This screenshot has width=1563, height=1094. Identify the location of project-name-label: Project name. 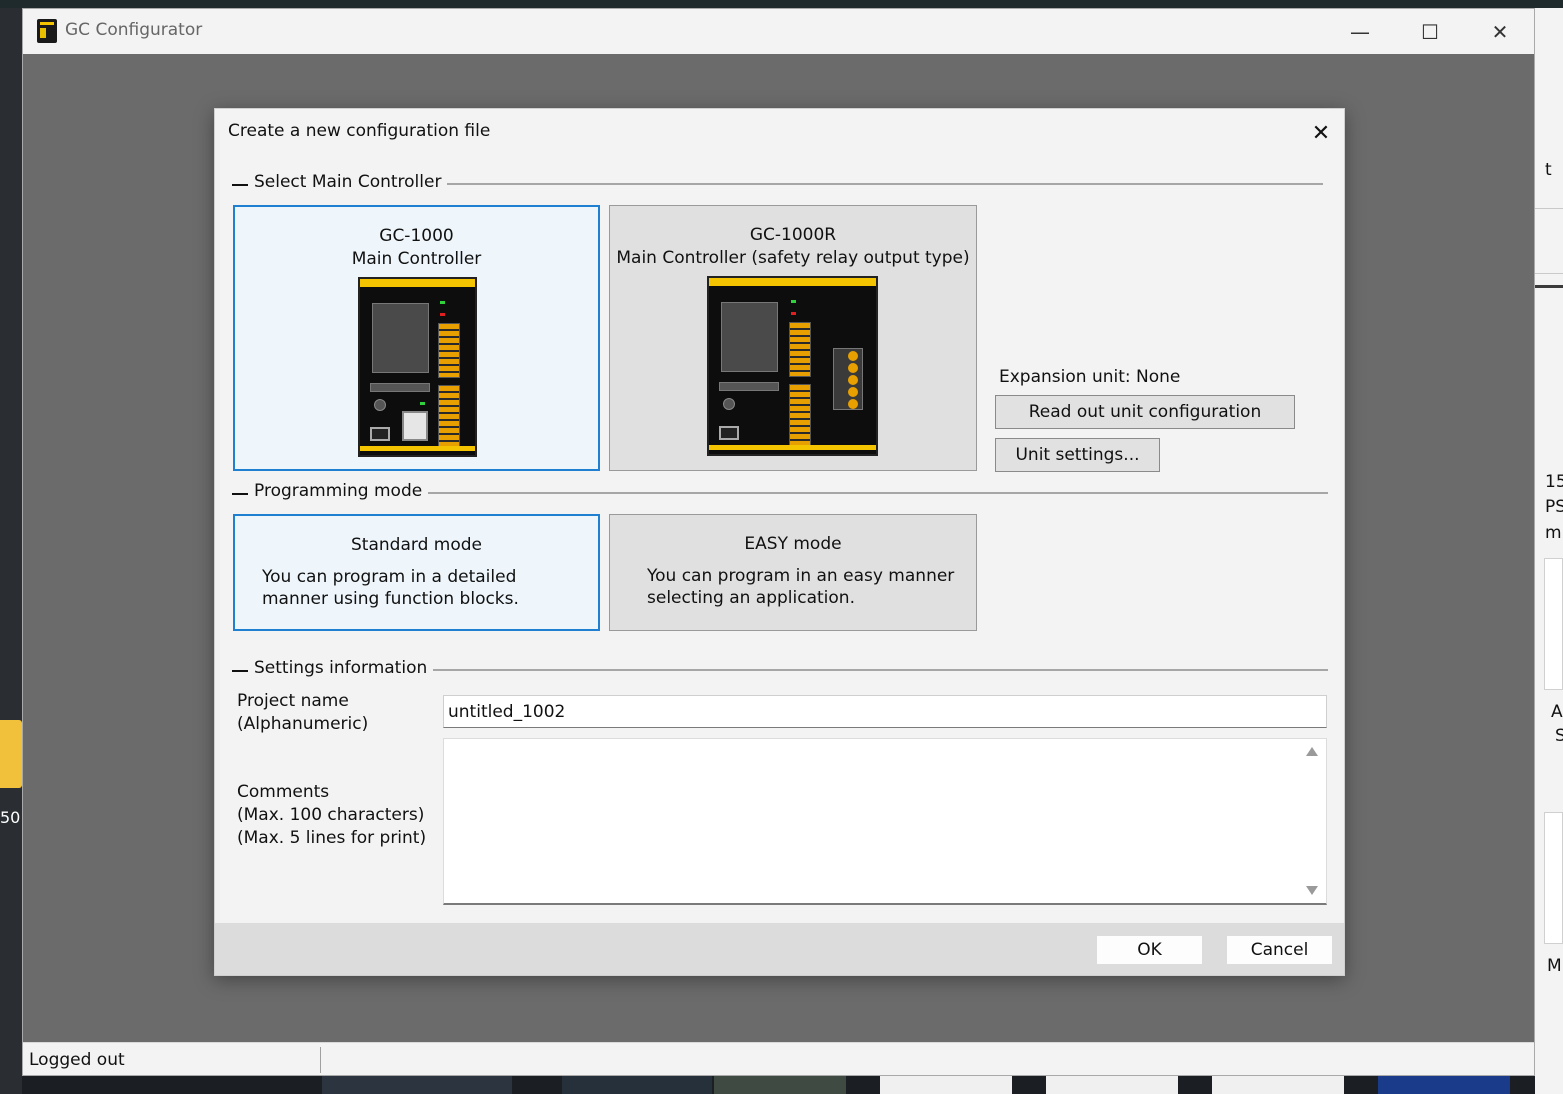
(293, 701).